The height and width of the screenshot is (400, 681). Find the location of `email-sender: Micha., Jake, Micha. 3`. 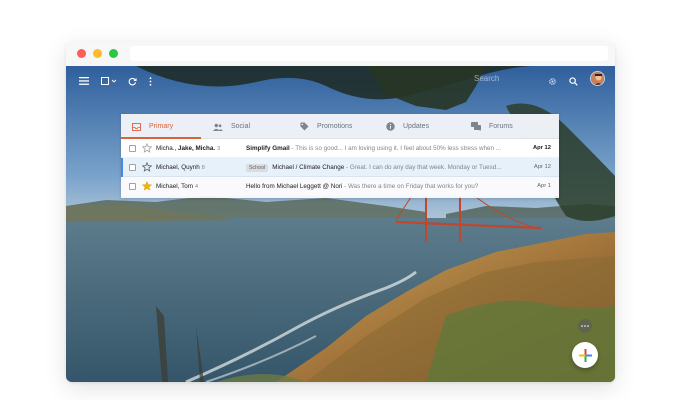

email-sender: Micha., Jake, Micha. 3 is located at coordinates (201, 148).